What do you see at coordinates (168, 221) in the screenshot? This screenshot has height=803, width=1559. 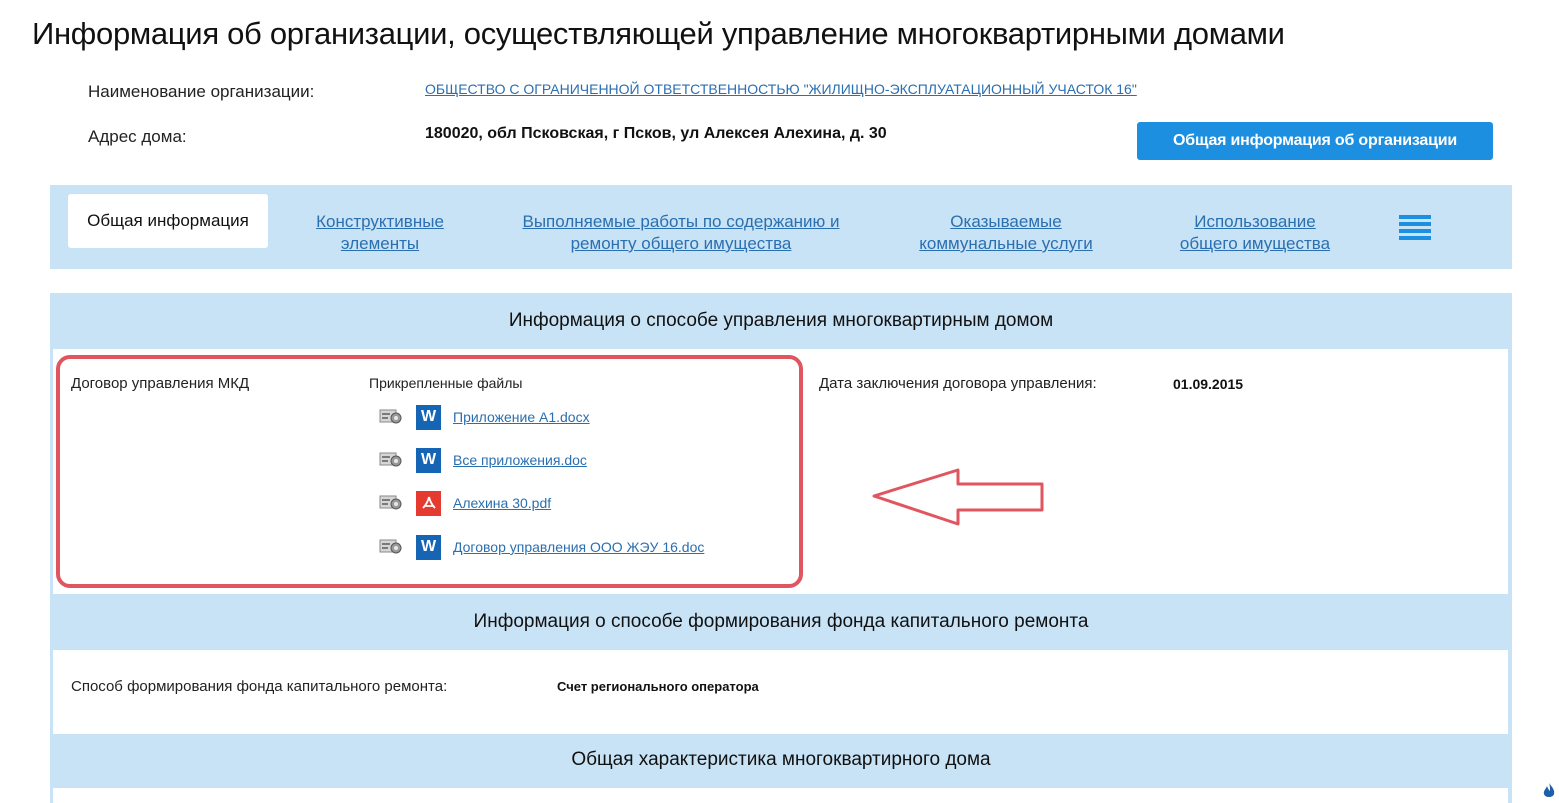 I see `tab-general-info: Общая информация` at bounding box center [168, 221].